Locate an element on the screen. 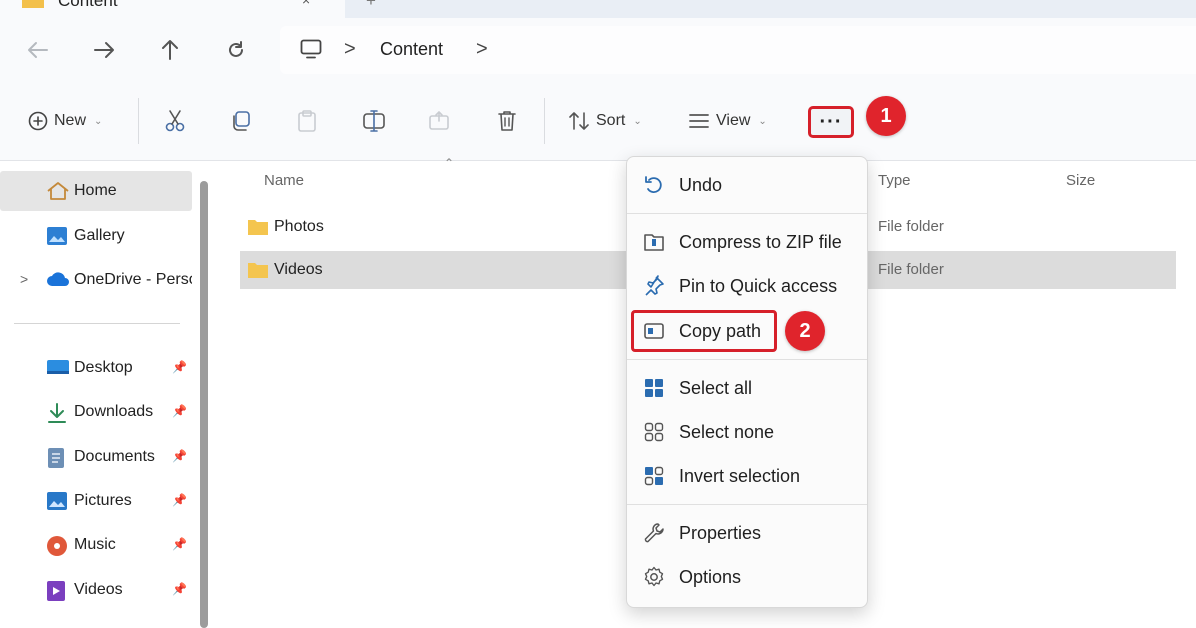 The image size is (1196, 628). arrow-right-icon is located at coordinates (104, 50).